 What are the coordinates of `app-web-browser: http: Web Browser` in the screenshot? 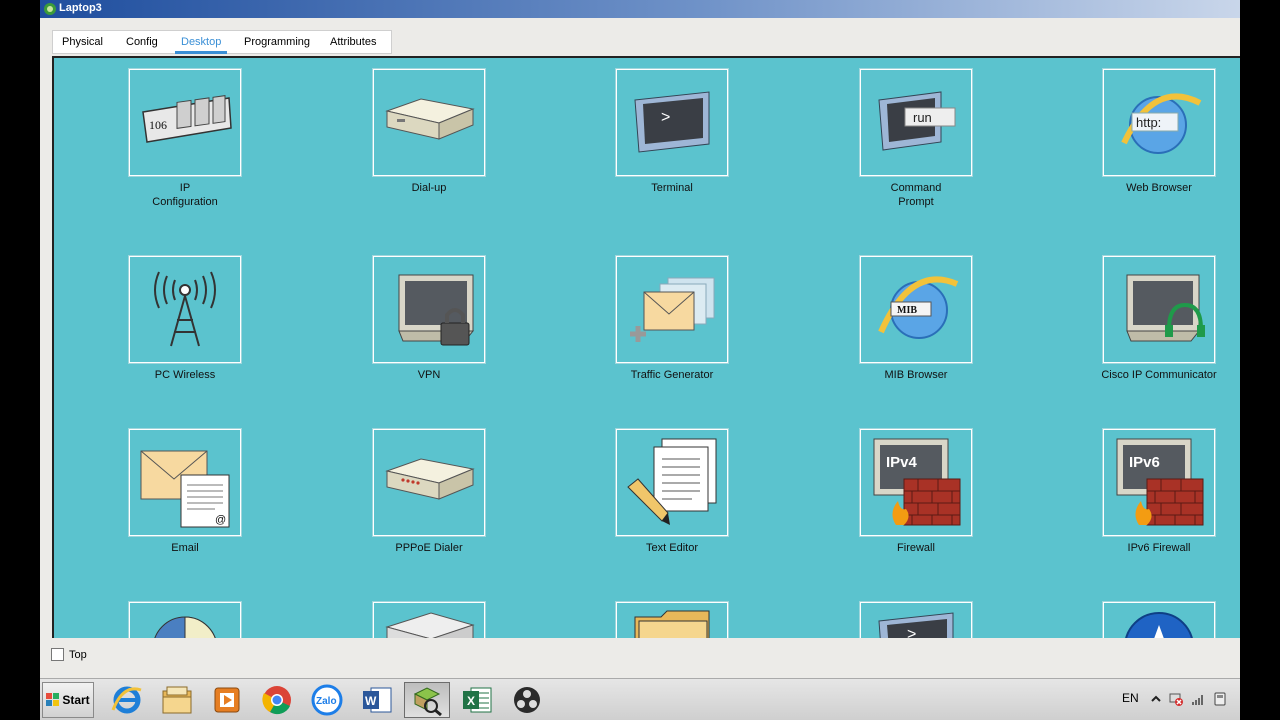 It's located at (1159, 143).